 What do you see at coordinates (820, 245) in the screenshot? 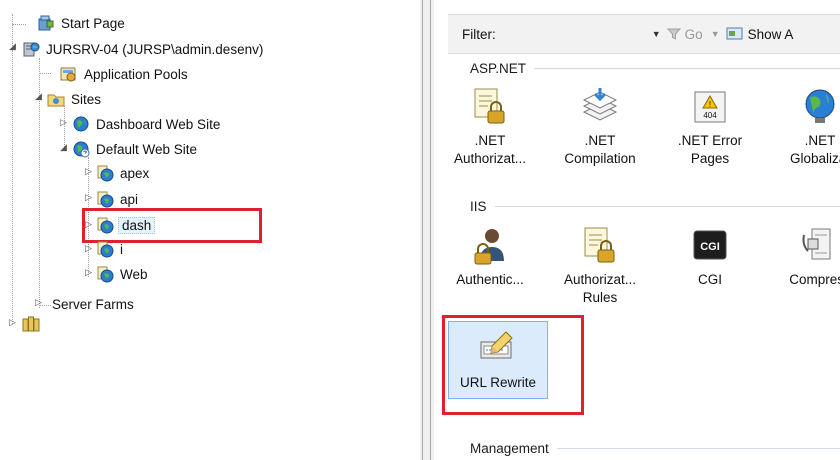
I see `compression-icon` at bounding box center [820, 245].